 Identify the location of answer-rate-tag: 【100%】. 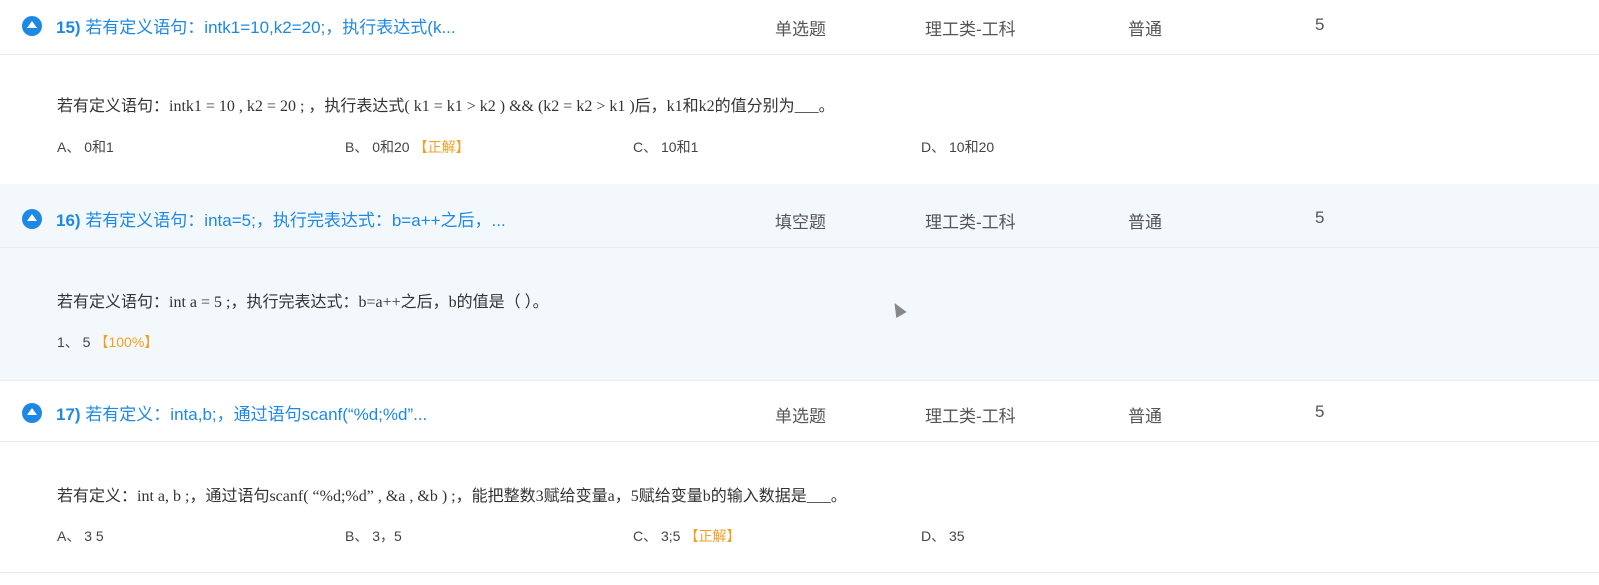
(126, 342).